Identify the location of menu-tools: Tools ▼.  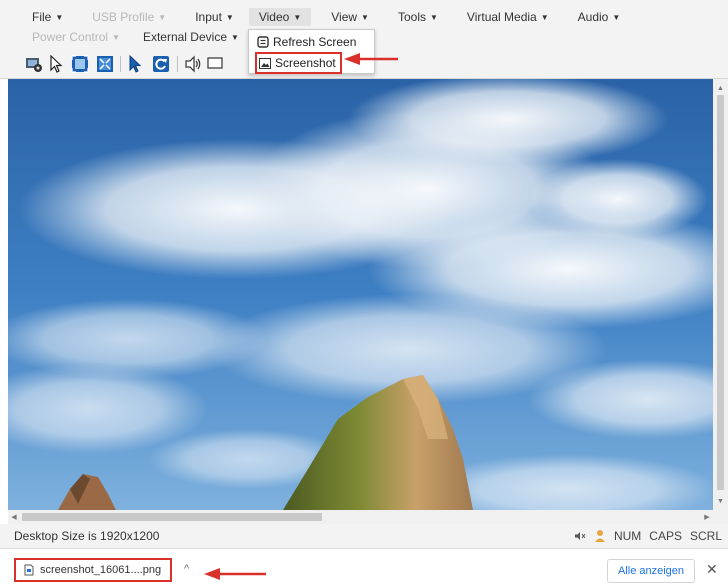
(412, 17).